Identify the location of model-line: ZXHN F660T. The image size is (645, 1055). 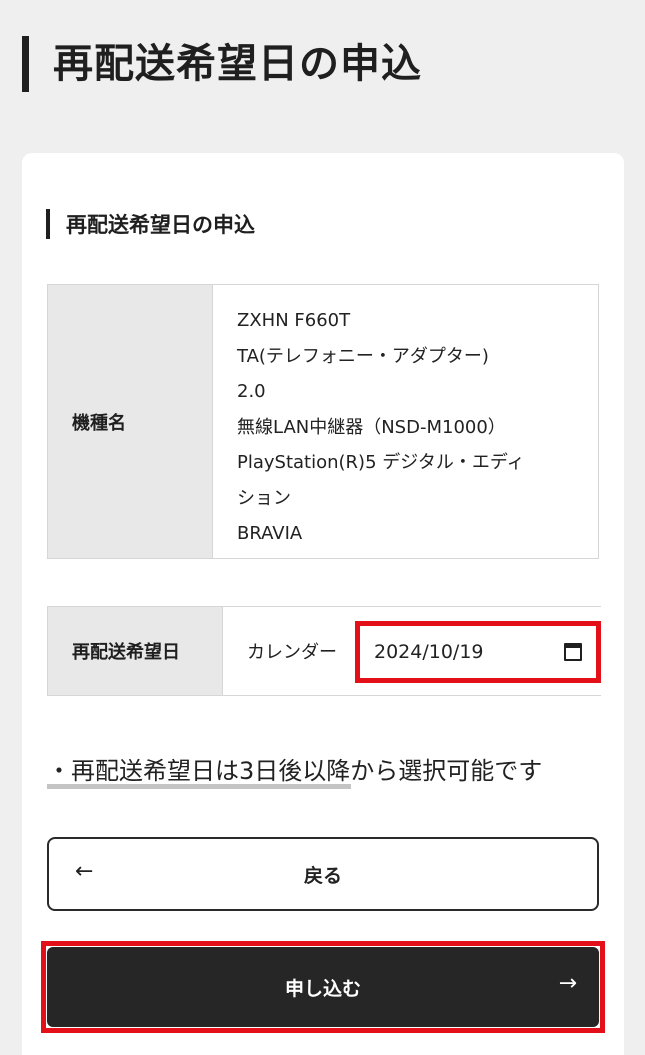
(294, 320).